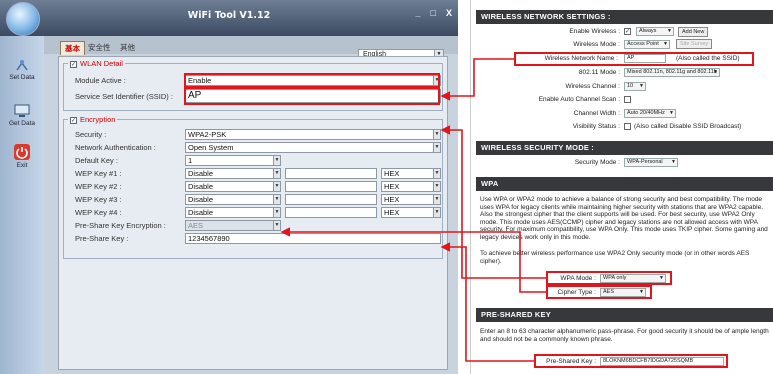  What do you see at coordinates (630, 86) in the screenshot?
I see `wireless-channel-value: 10` at bounding box center [630, 86].